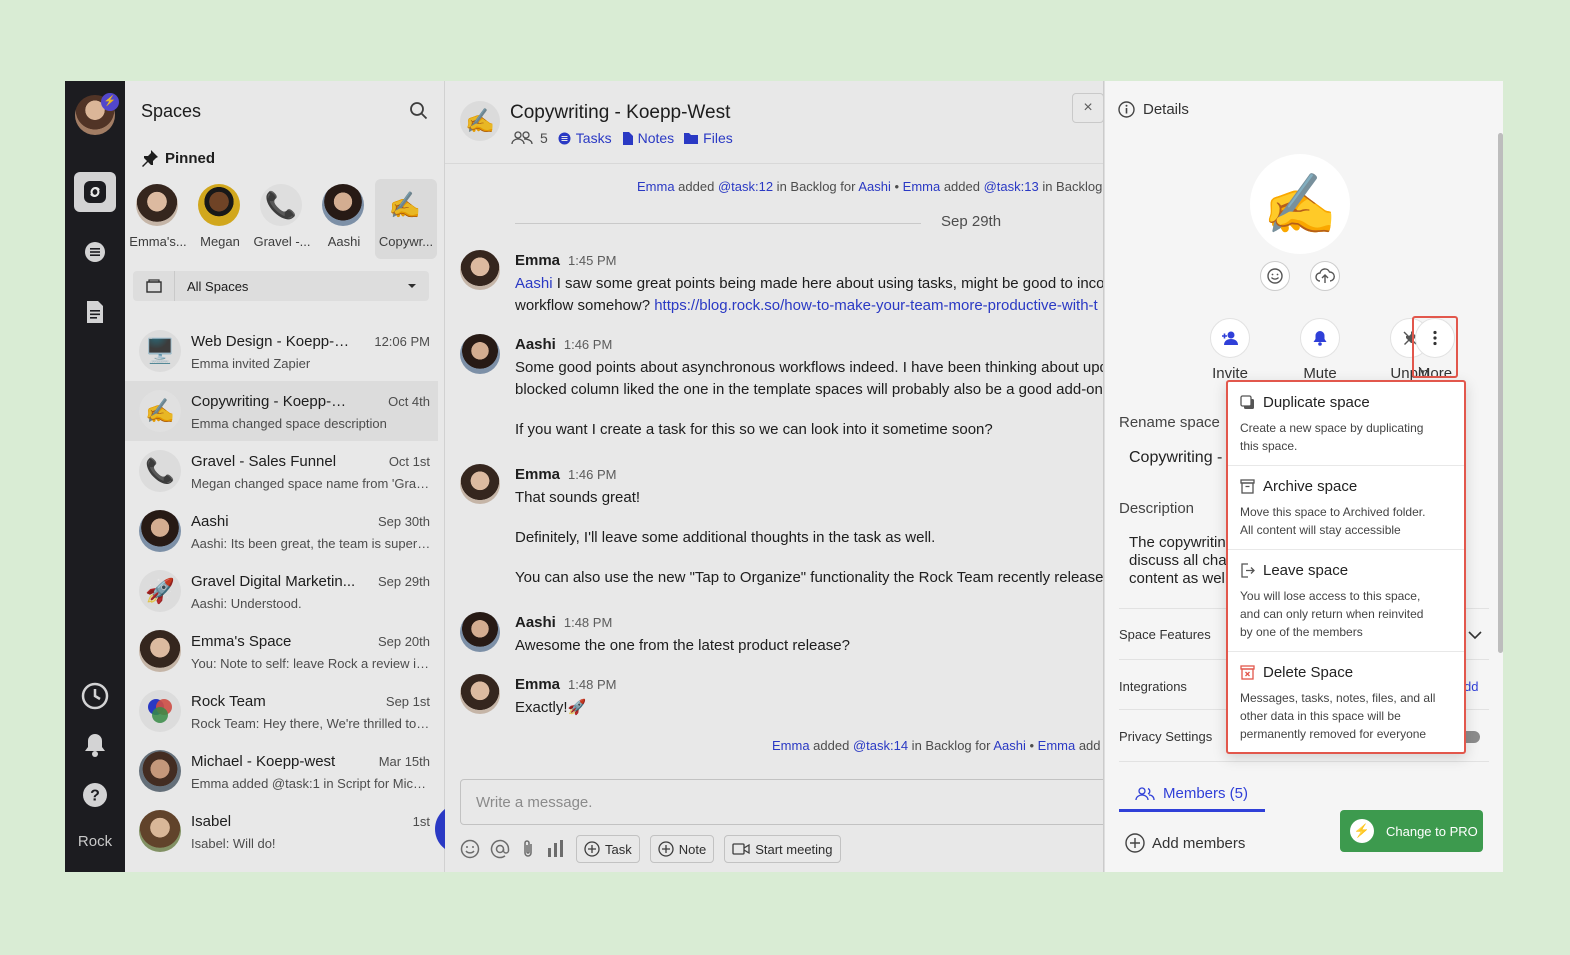 Image resolution: width=1570 pixels, height=955 pixels. Describe the element at coordinates (403, 641) in the screenshot. I see `space-time: Sep 20th` at that location.